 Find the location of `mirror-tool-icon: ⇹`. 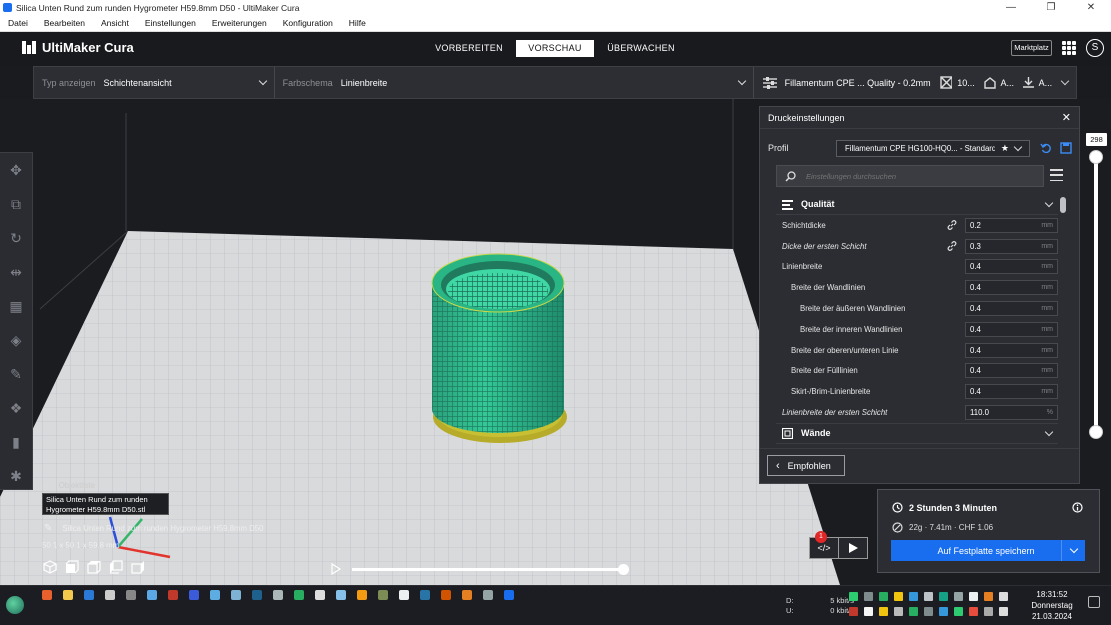

mirror-tool-icon: ⇹ is located at coordinates (16, 272).